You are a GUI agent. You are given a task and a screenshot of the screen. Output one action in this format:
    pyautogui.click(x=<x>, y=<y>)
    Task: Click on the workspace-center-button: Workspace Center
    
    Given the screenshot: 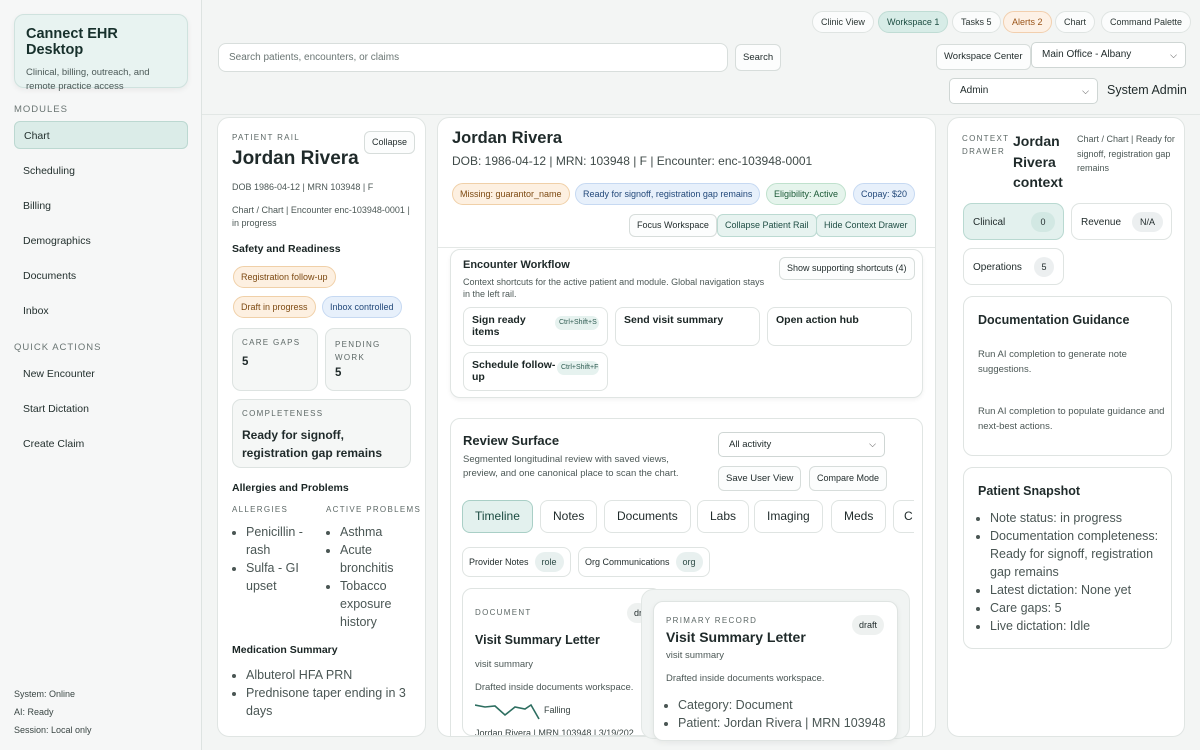 What is the action you would take?
    pyautogui.click(x=983, y=57)
    